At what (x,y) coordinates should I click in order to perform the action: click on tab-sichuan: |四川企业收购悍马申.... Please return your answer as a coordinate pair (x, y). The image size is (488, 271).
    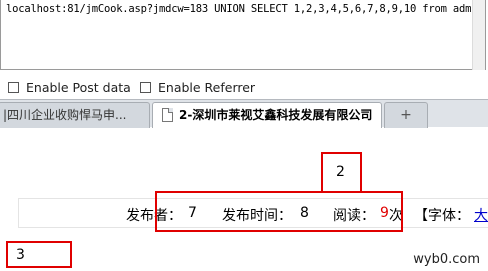
    Looking at the image, I should click on (75, 115).